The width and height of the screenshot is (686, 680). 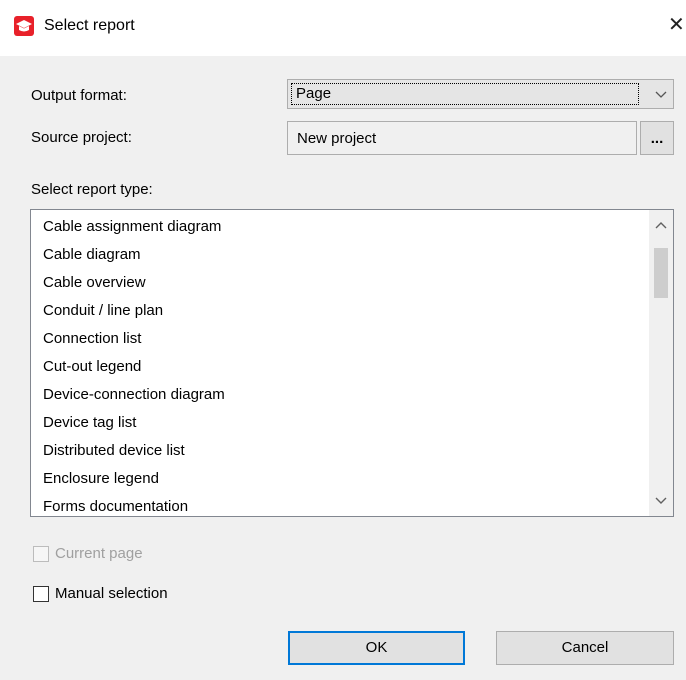 I want to click on cancel-button: Cancel, so click(x=585, y=648).